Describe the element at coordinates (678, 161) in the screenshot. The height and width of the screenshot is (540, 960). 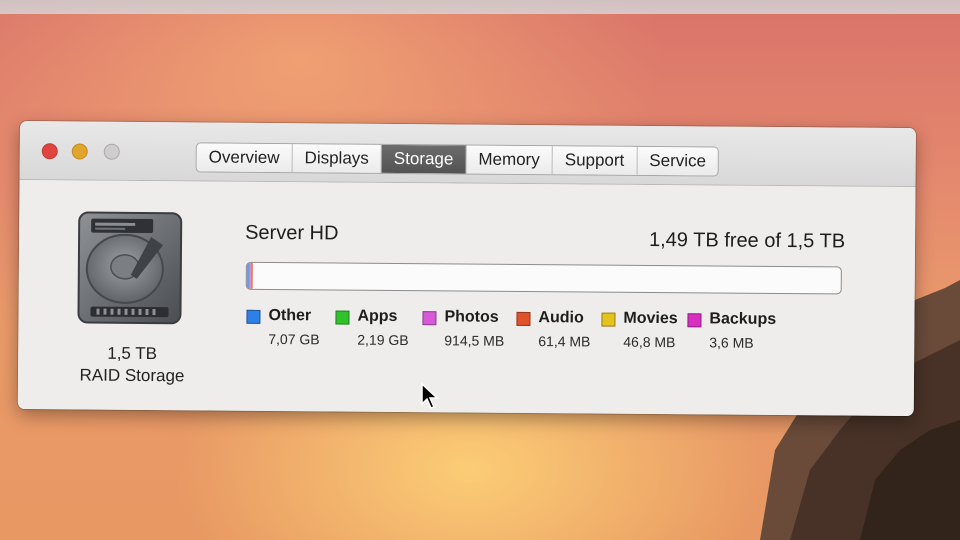
I see `tab-service: Service` at that location.